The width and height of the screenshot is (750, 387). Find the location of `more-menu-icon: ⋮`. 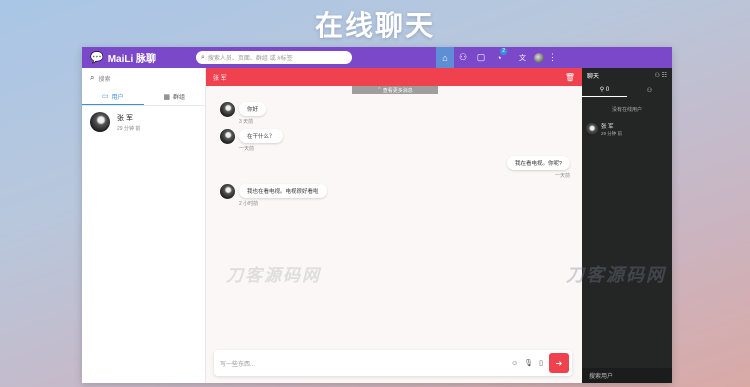

more-menu-icon: ⋮ is located at coordinates (552, 57).